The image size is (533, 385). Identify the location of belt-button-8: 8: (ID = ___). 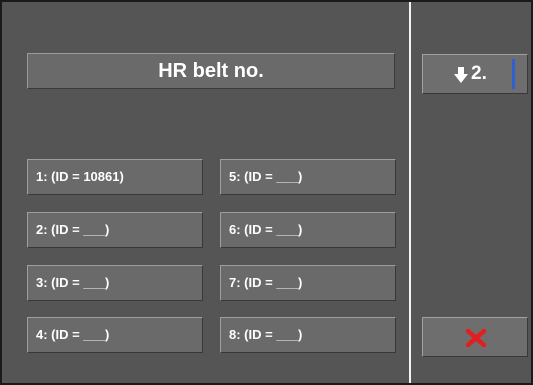
(308, 335).